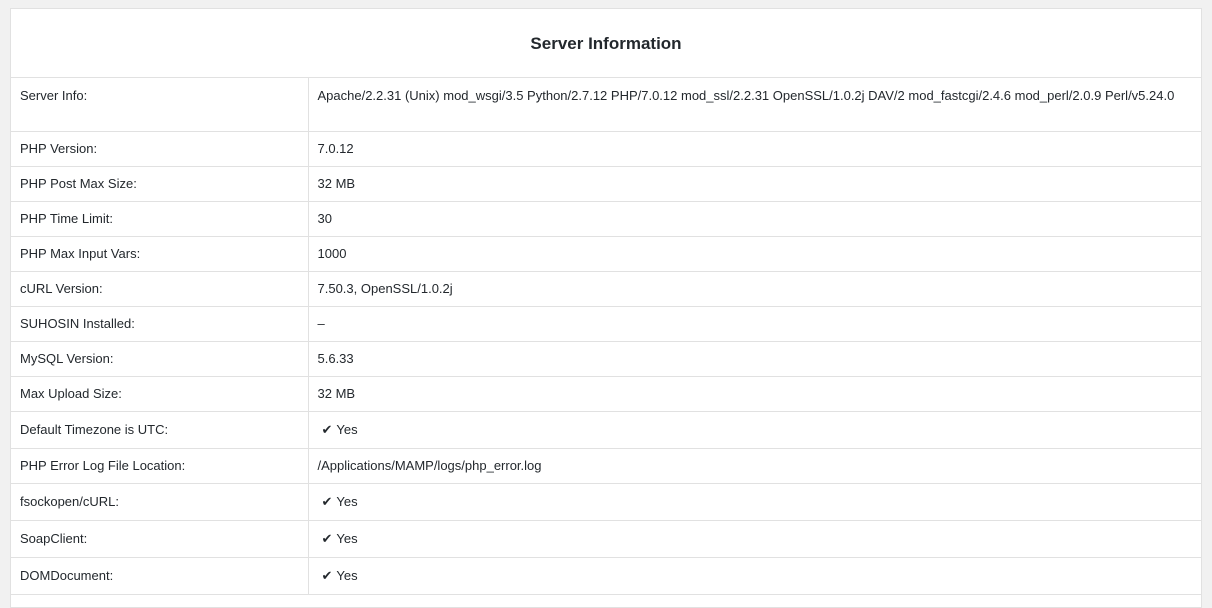 The image size is (1212, 608). I want to click on row-label: DOMDocument:, so click(160, 576).